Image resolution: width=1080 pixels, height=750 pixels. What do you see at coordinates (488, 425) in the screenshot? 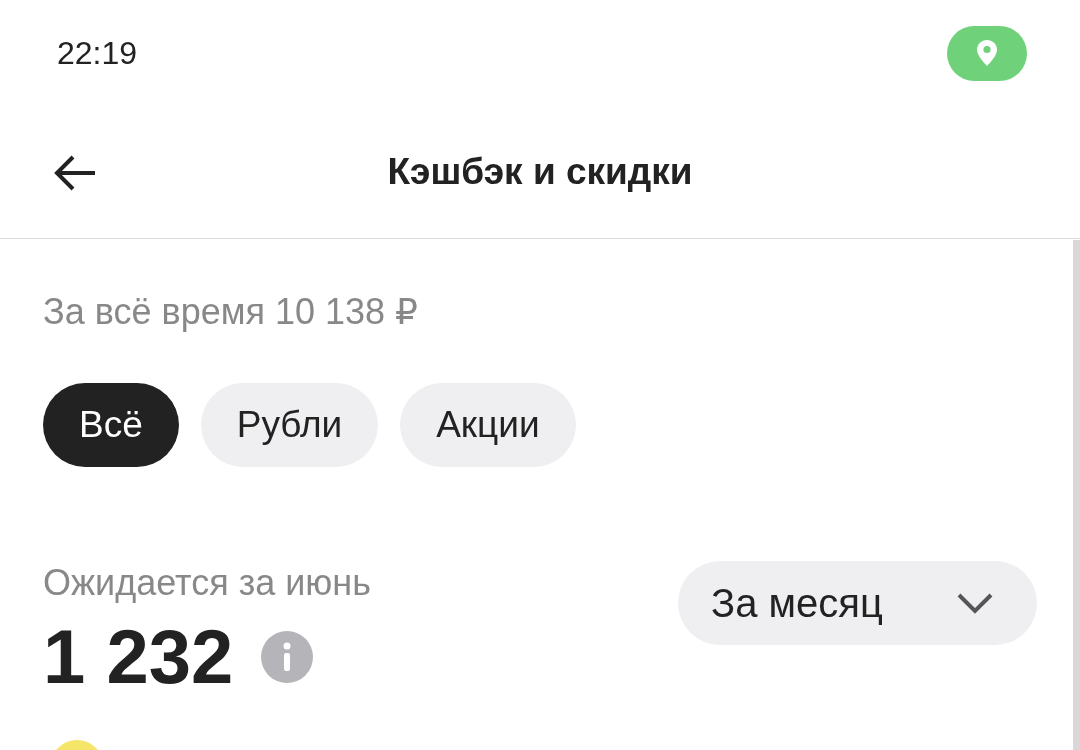
I see `filter-chip: Акции` at bounding box center [488, 425].